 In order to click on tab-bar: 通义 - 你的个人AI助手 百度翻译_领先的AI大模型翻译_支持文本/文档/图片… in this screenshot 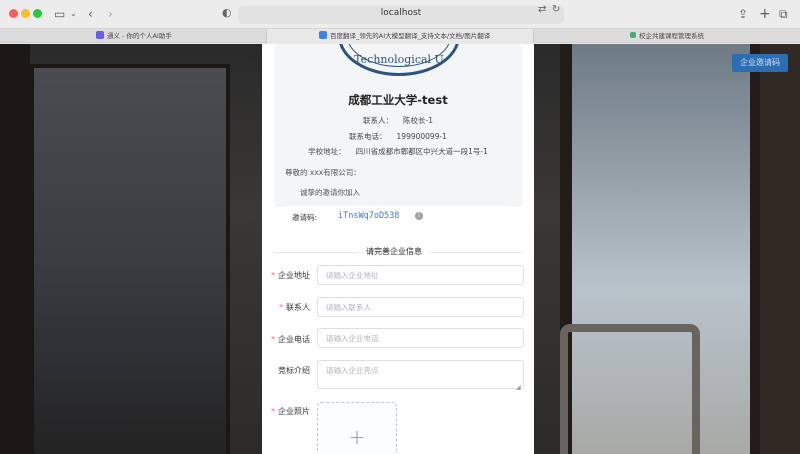, I will do `click(400, 36)`.